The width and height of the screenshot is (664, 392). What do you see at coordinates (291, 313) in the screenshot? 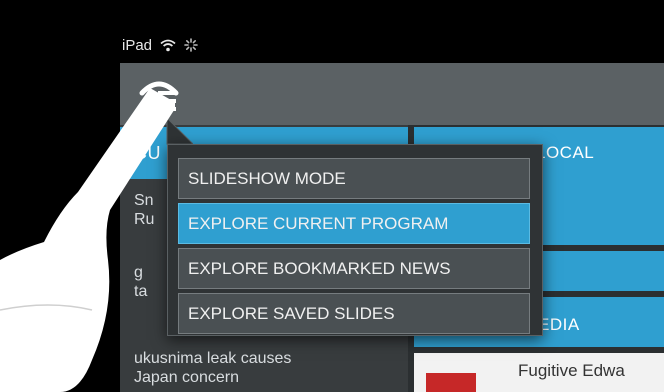
I see `menu-item-label: EXPLORE SAVED SLIDES` at bounding box center [291, 313].